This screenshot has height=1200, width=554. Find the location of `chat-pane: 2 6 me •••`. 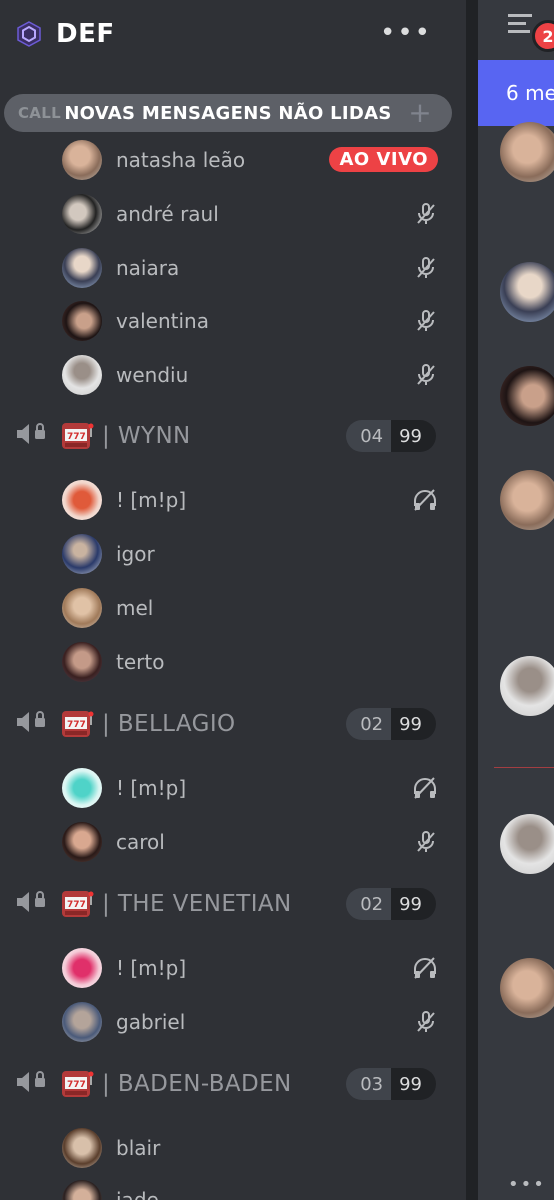

chat-pane: 2 6 me ••• is located at coordinates (516, 600).